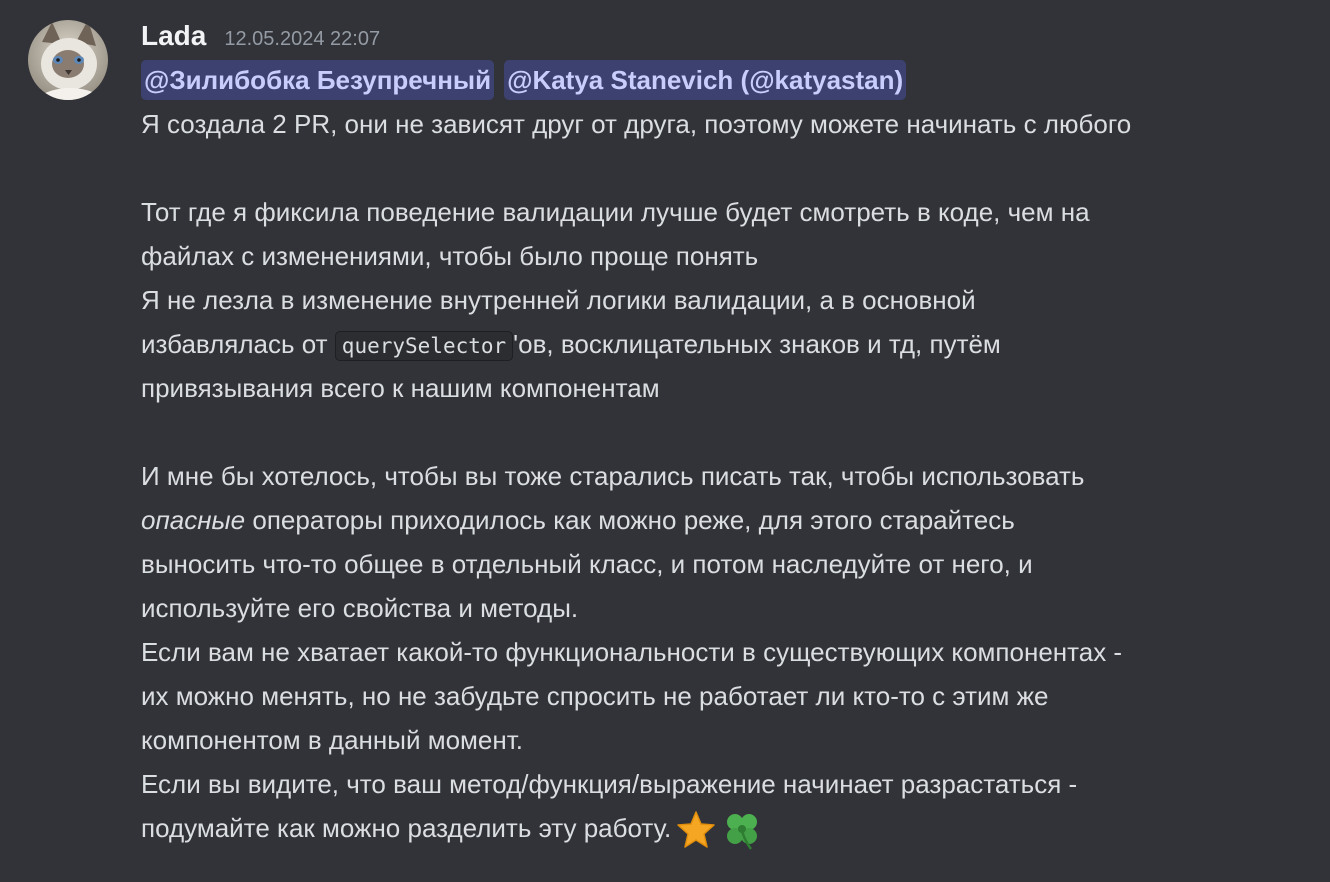 This screenshot has width=1330, height=882. I want to click on cat-avatar-image, so click(68, 60).